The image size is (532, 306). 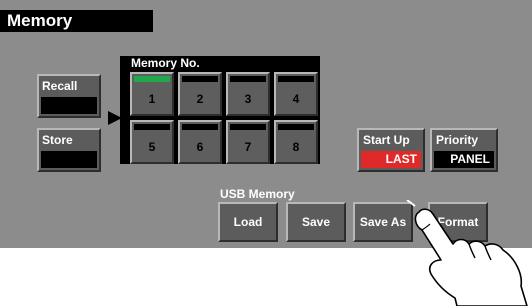 I want to click on memory-number-header: Memory No., so click(x=165, y=63).